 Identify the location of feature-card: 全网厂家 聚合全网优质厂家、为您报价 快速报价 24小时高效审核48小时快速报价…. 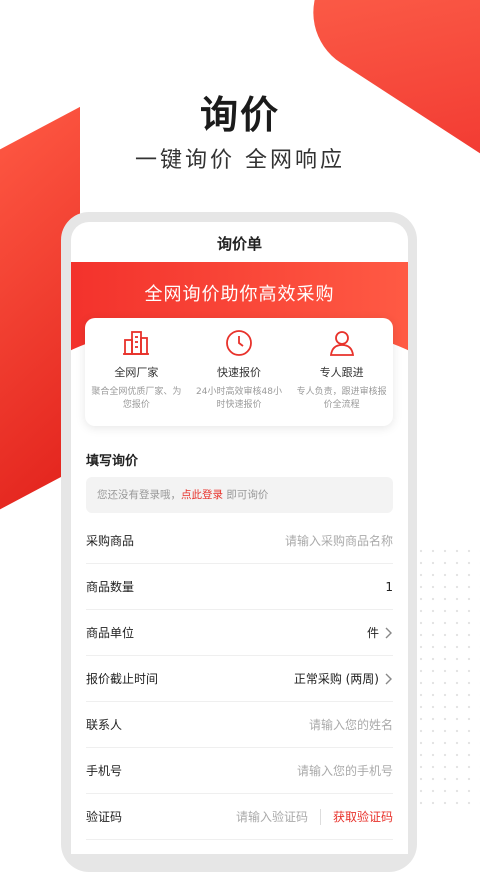
(239, 372).